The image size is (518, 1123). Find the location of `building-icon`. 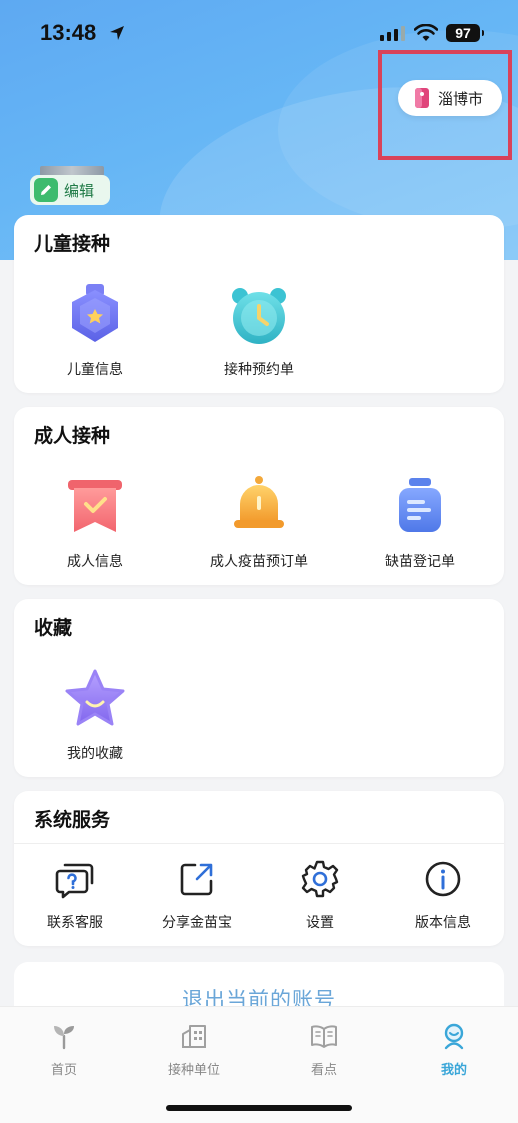

building-icon is located at coordinates (194, 1036).